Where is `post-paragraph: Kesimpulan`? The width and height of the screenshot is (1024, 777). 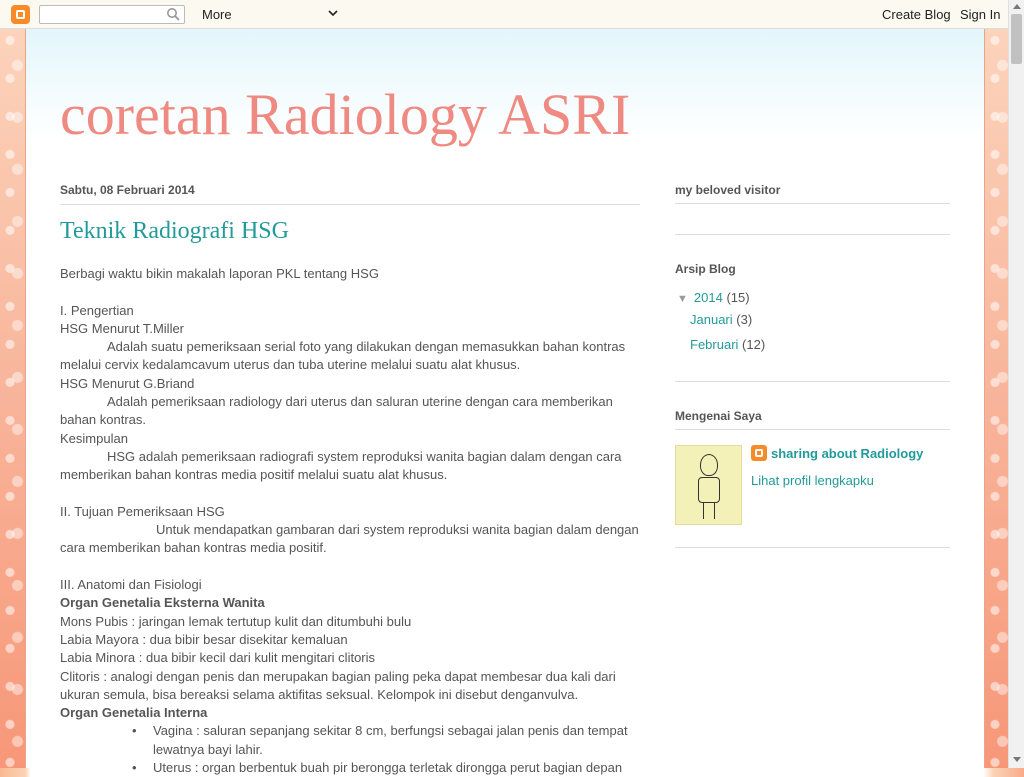
post-paragraph: Kesimpulan is located at coordinates (94, 438).